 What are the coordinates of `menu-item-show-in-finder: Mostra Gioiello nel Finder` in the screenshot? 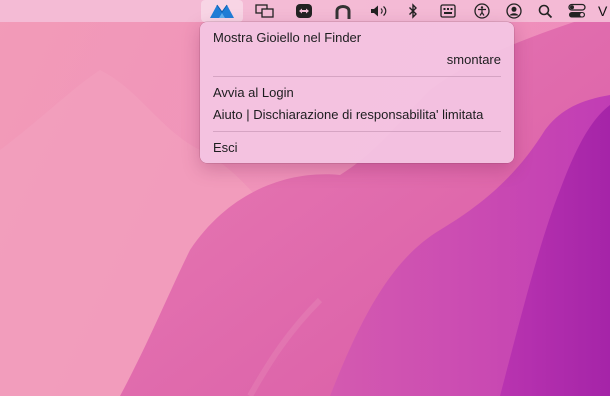 It's located at (357, 38).